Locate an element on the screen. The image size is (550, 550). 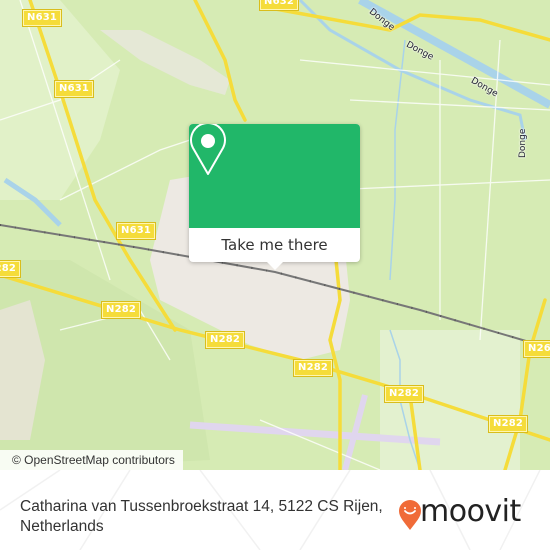
moovit-pin-icon is located at coordinates (410, 515).